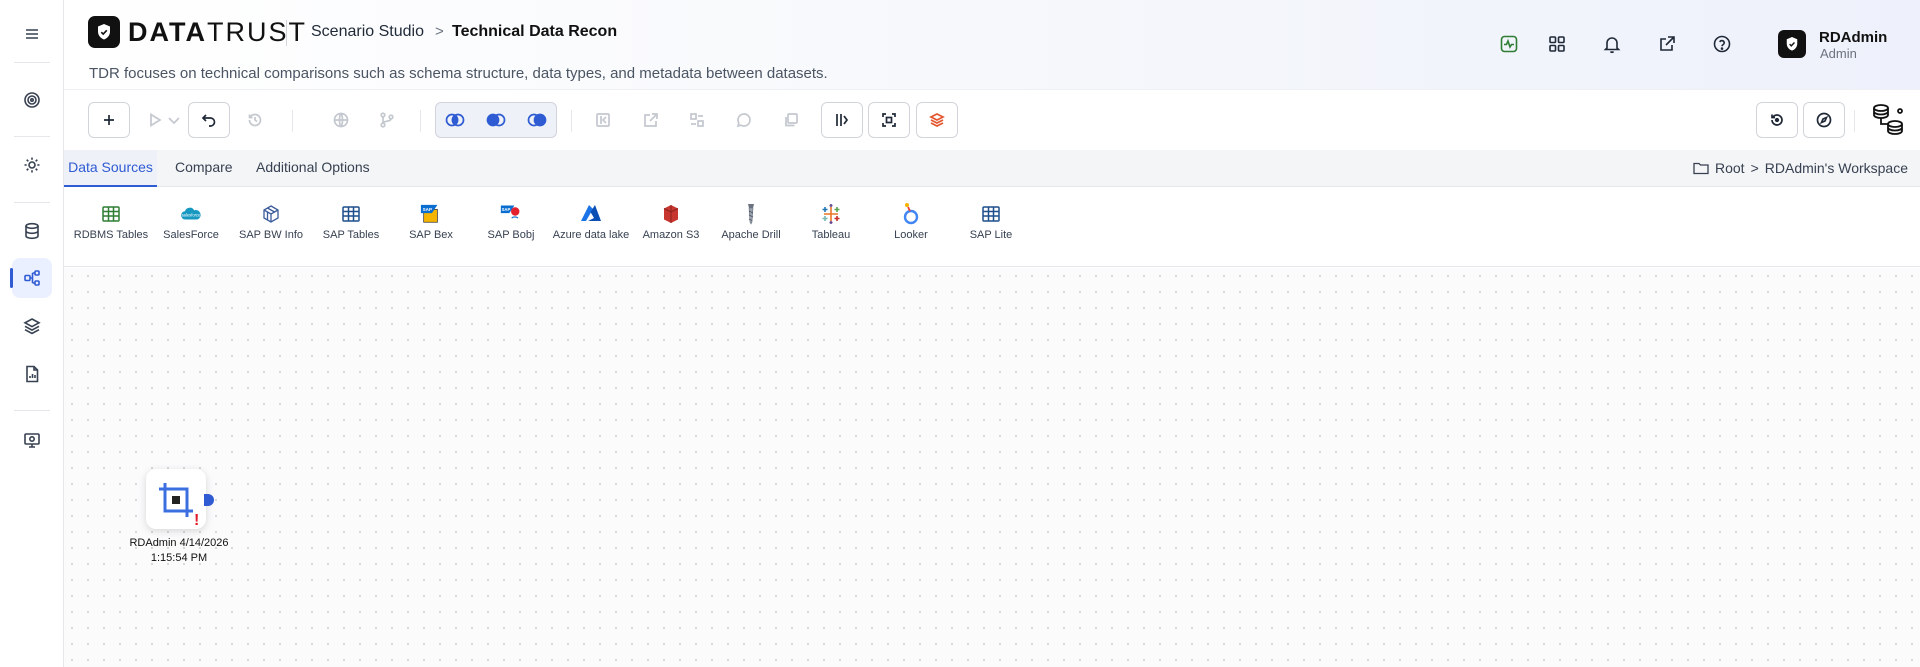 The height and width of the screenshot is (667, 1920). Describe the element at coordinates (271, 223) in the screenshot. I see `source-sap-bw-info: SAP BW Info` at that location.